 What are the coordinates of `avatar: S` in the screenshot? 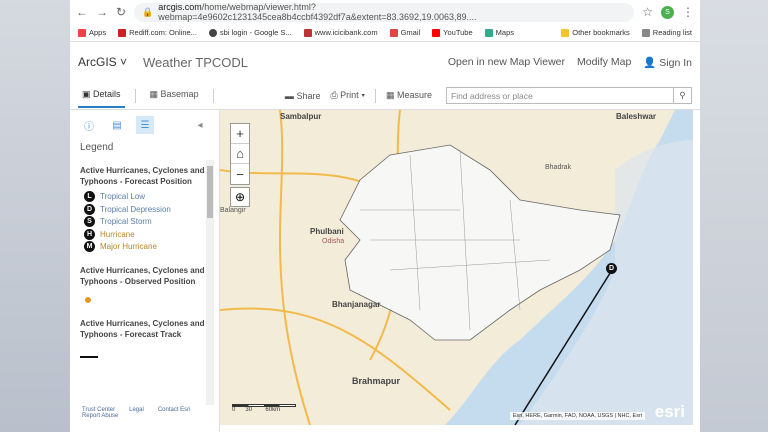 It's located at (667, 12).